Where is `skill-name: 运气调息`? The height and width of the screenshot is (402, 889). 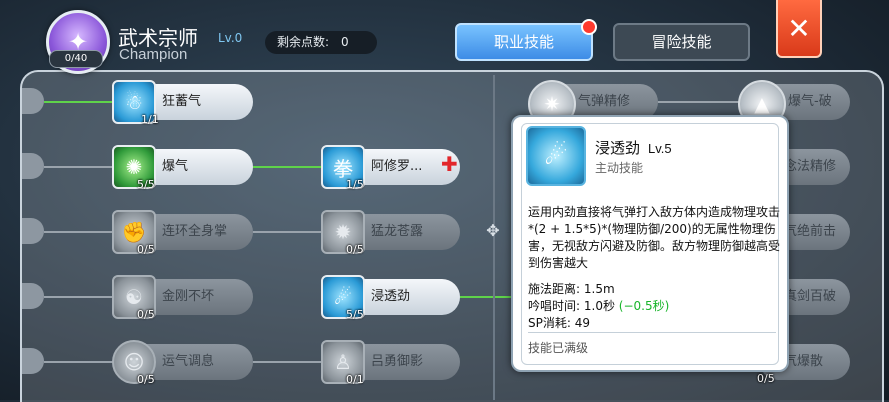
skill-name: 运气调息 is located at coordinates (188, 361).